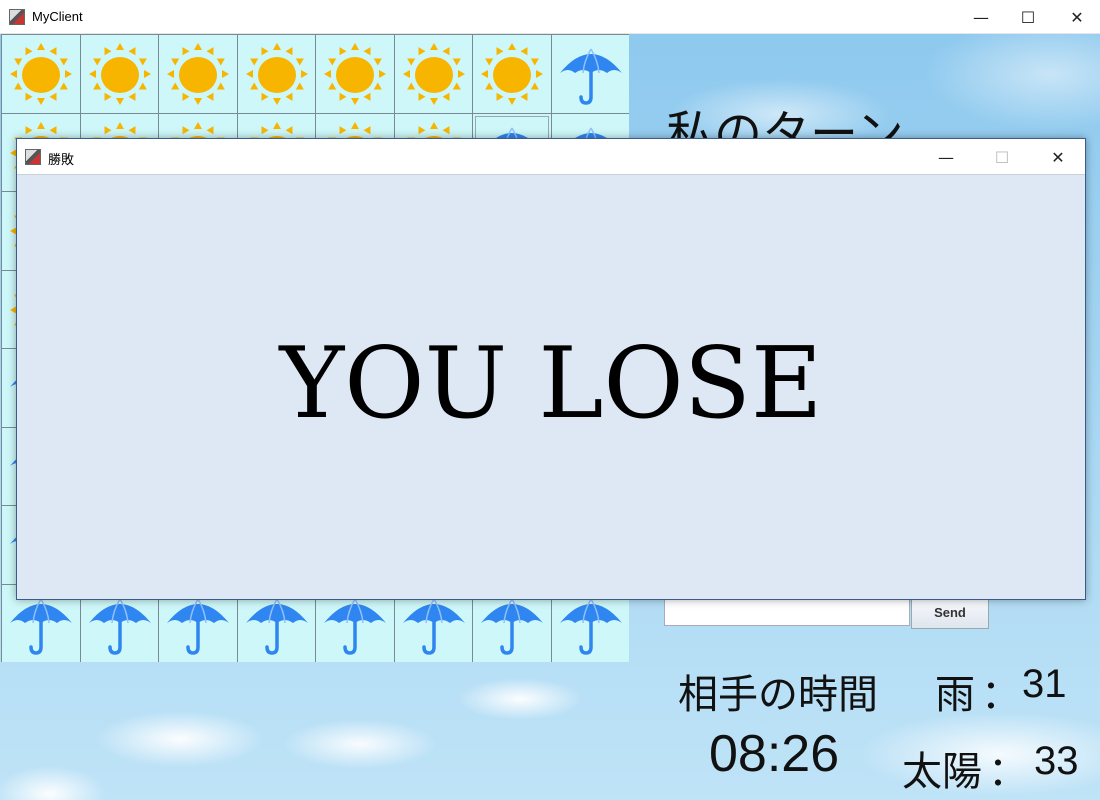 The width and height of the screenshot is (1100, 800). I want to click on result-text: YOU LOSE, so click(551, 384).